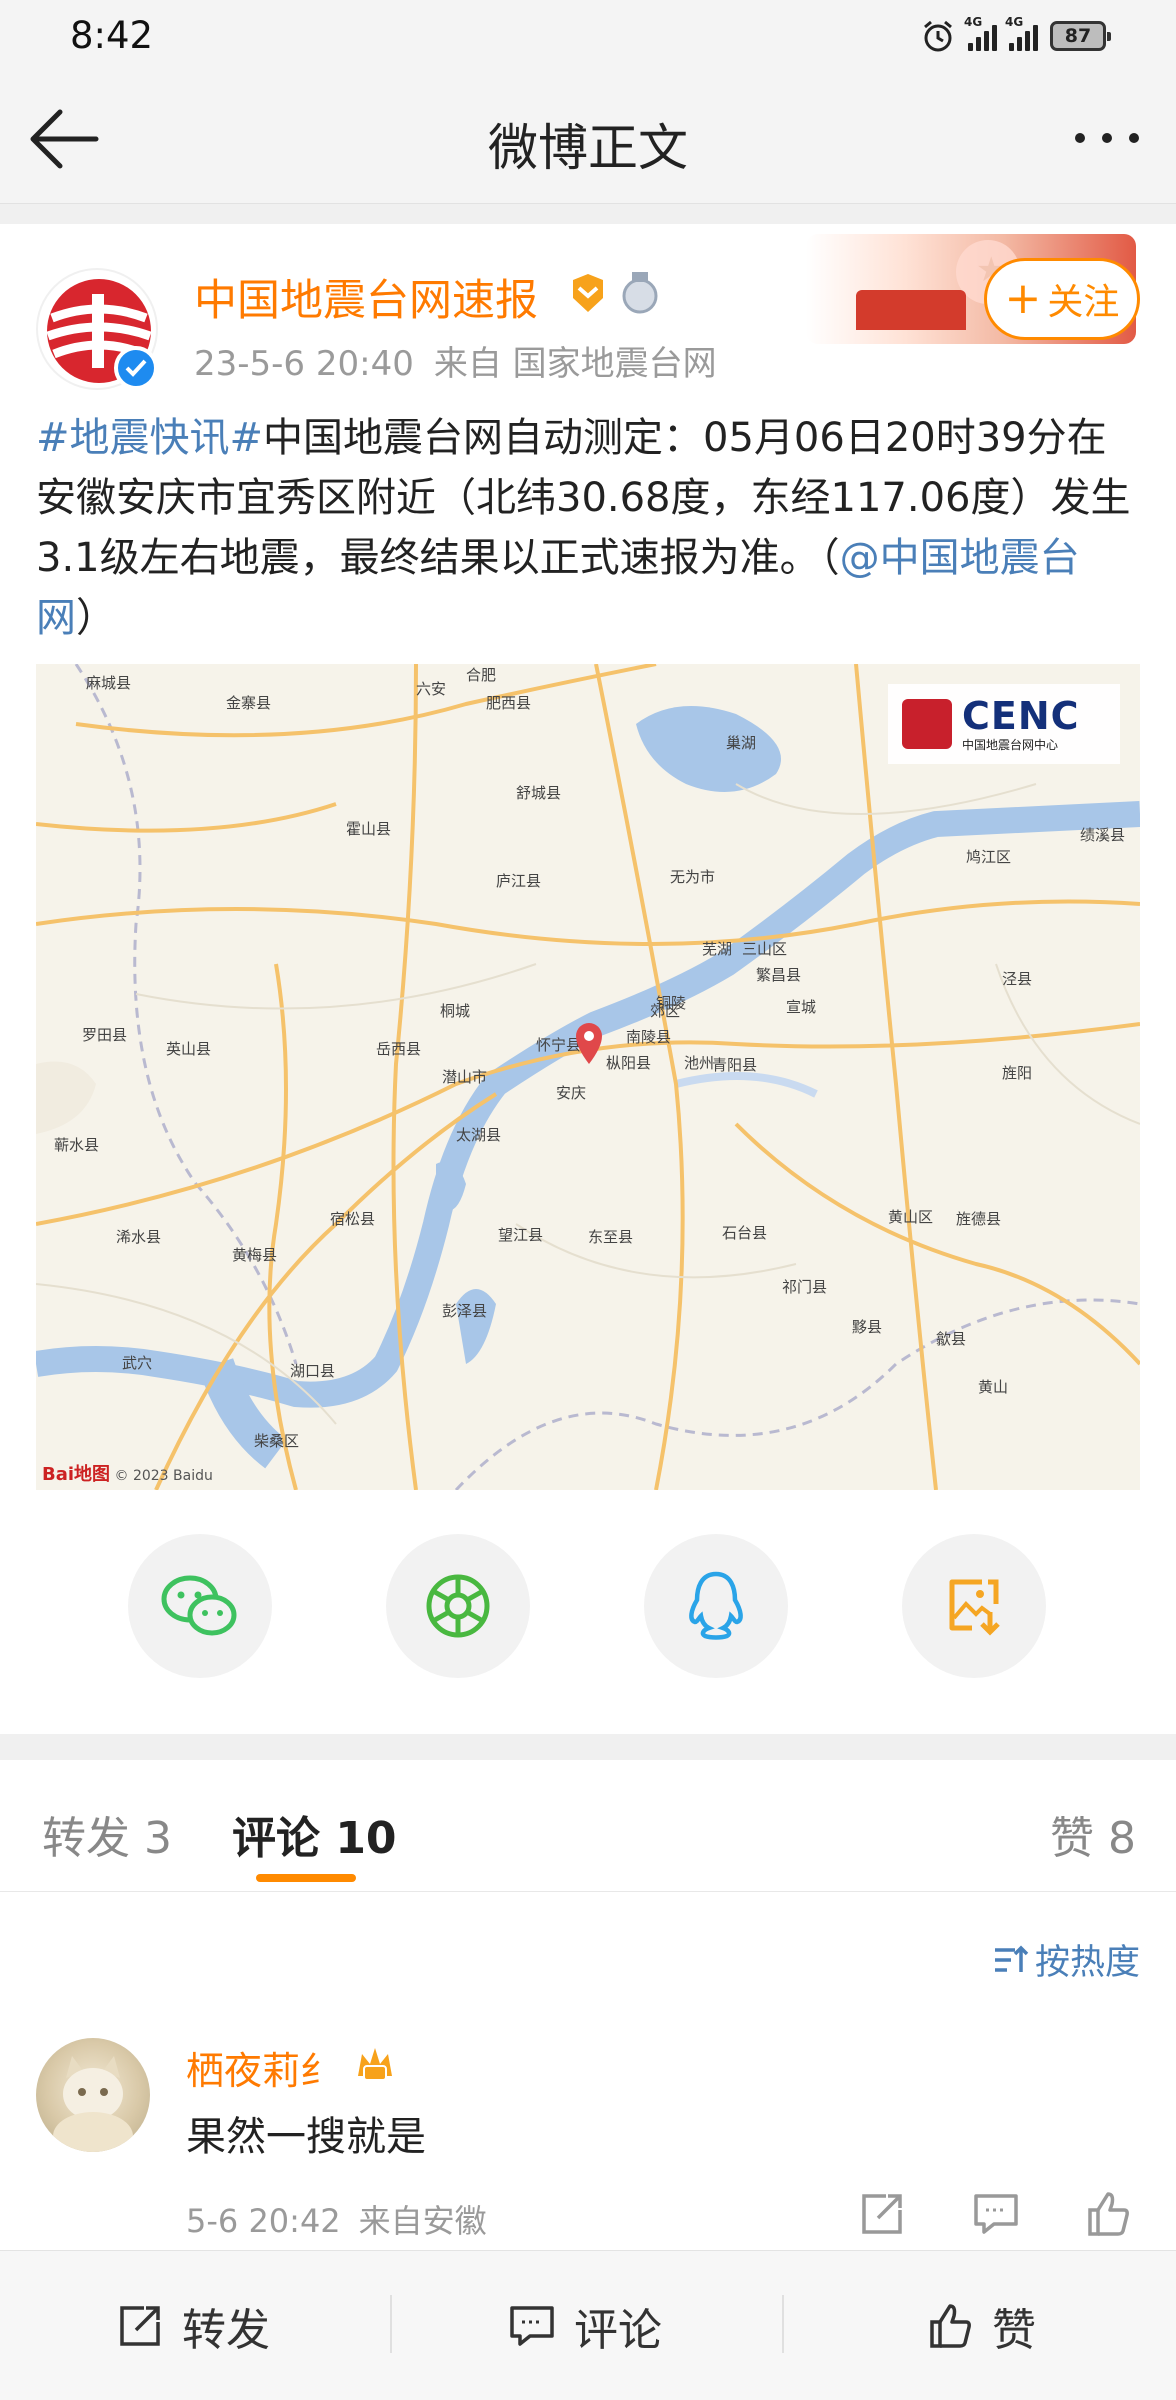  I want to click on hashtag-link: #地震快讯#, so click(149, 438).